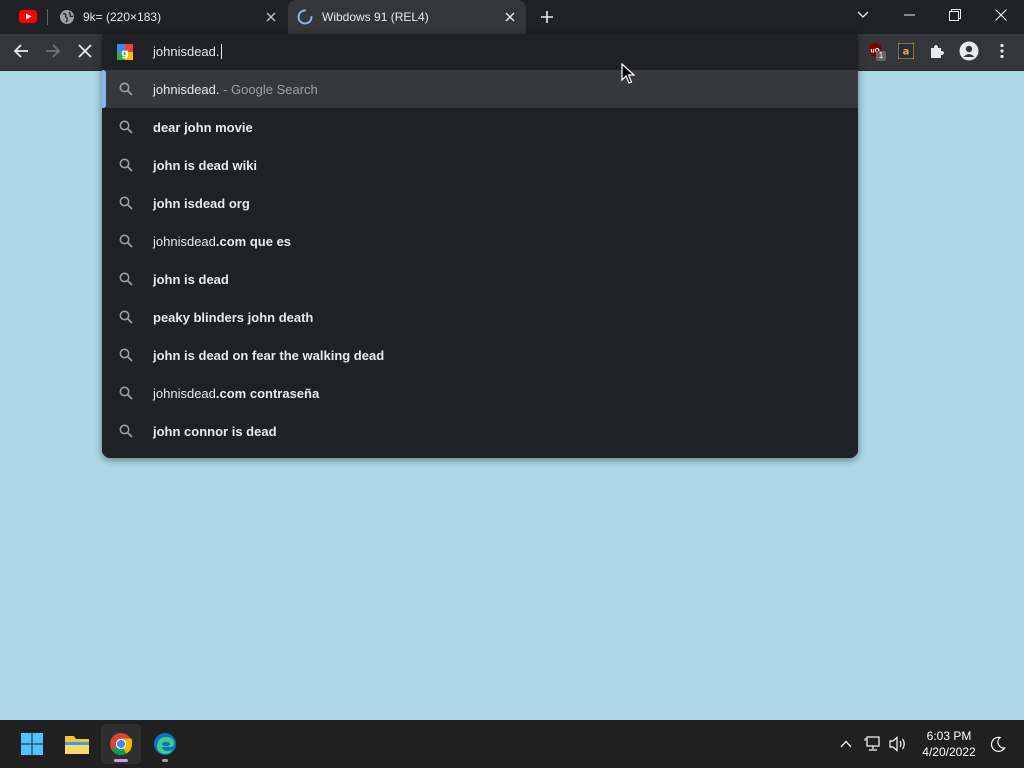 The width and height of the screenshot is (1024, 768). I want to click on restore-button, so click(955, 15).